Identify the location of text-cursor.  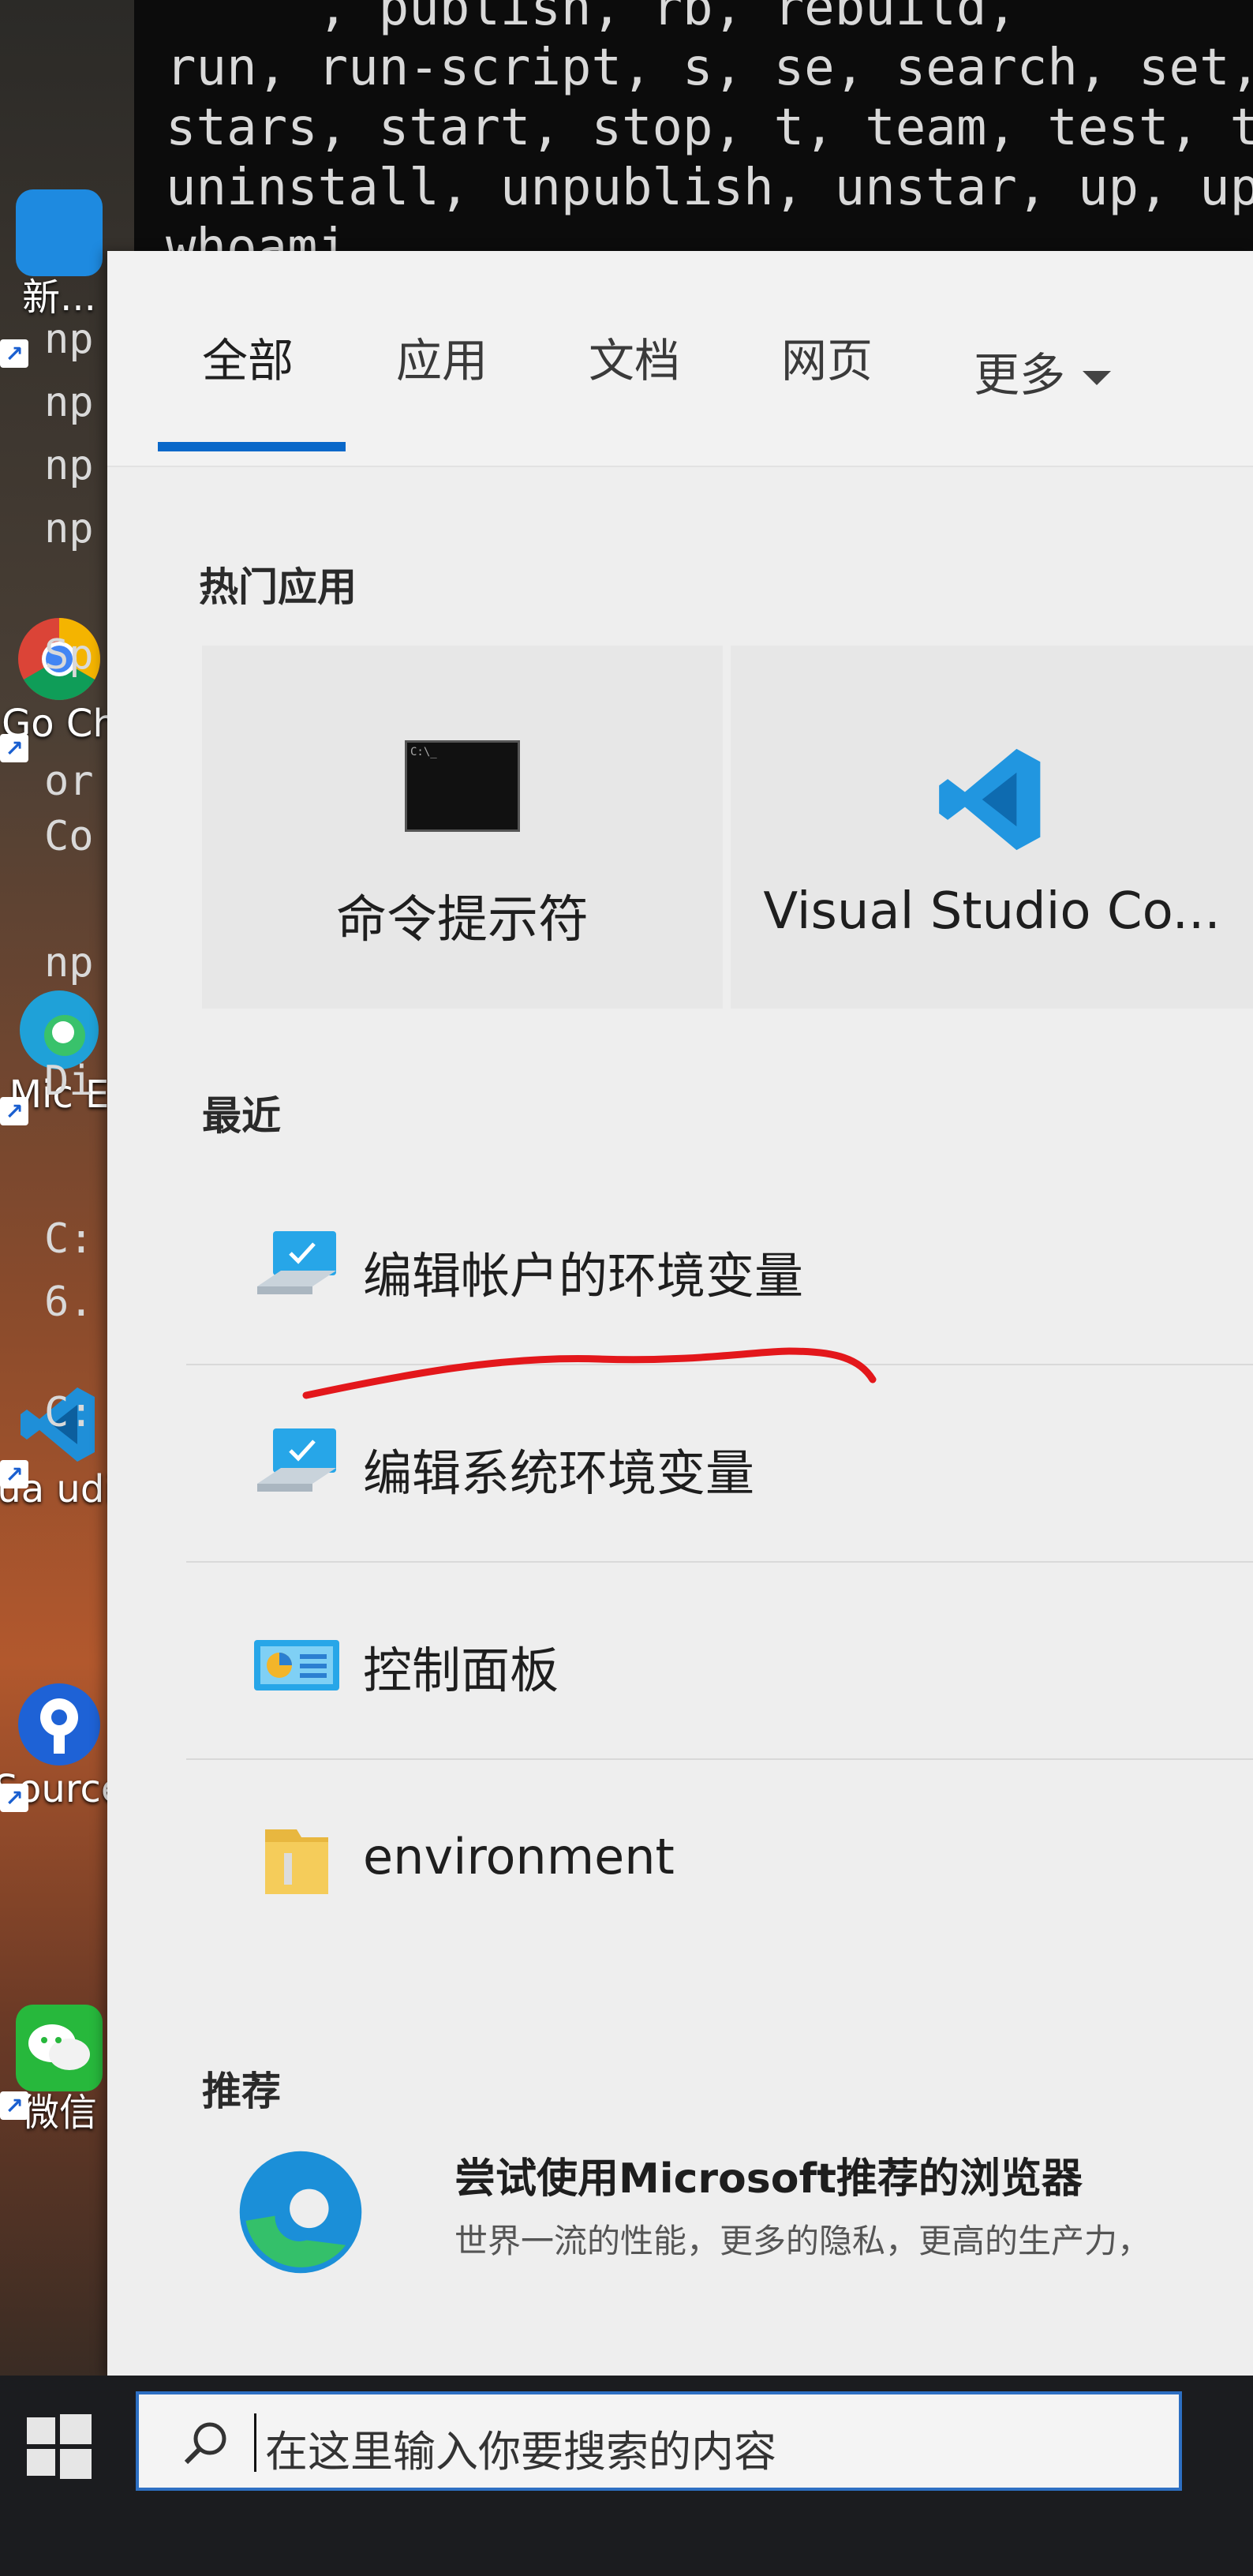
(255, 2442).